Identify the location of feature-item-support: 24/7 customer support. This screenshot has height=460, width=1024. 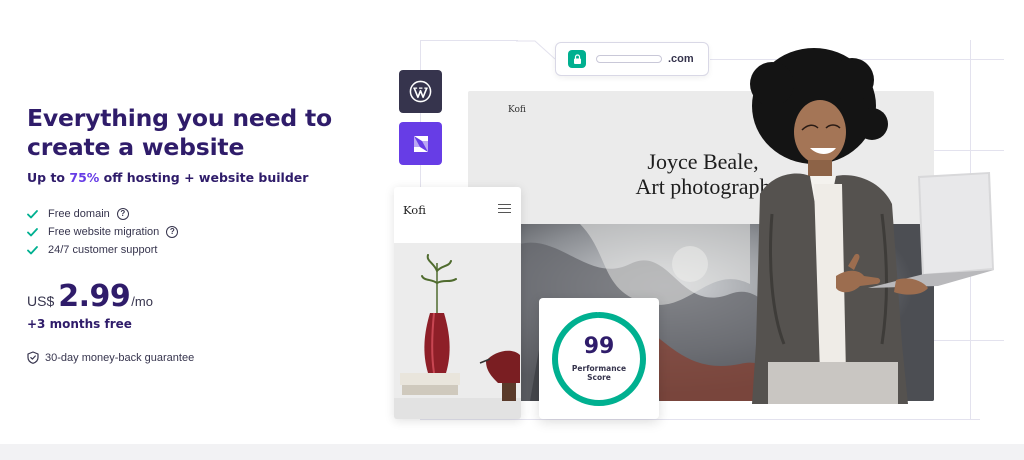
(192, 250).